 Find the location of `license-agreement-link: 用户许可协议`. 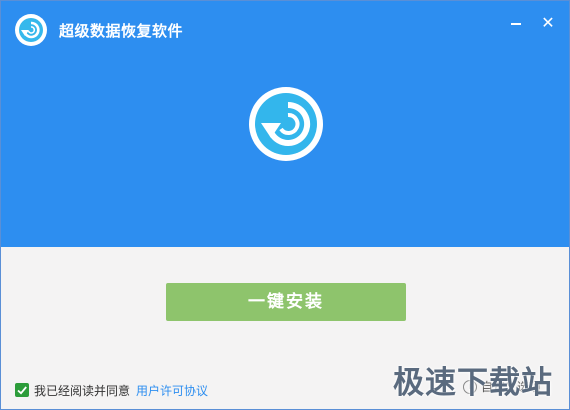

license-agreement-link: 用户许可协议 is located at coordinates (172, 390).